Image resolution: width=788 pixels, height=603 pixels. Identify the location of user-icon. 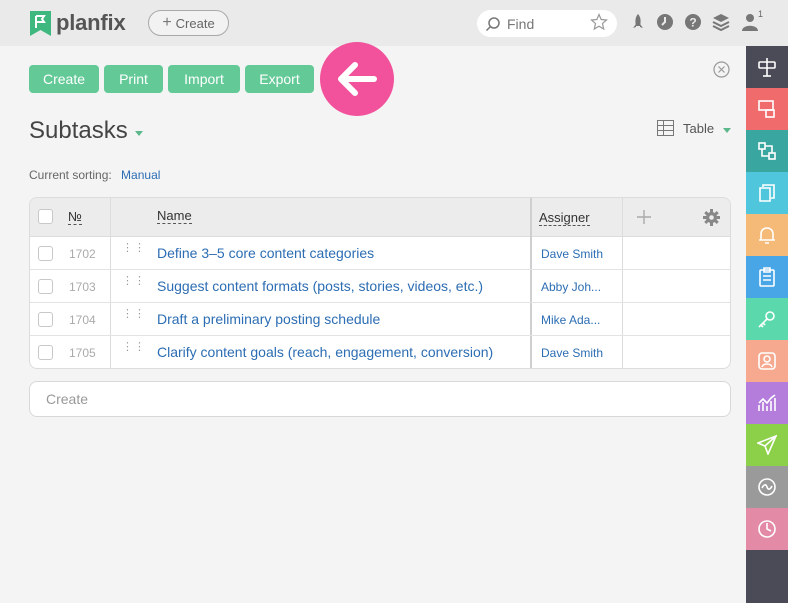
(750, 22).